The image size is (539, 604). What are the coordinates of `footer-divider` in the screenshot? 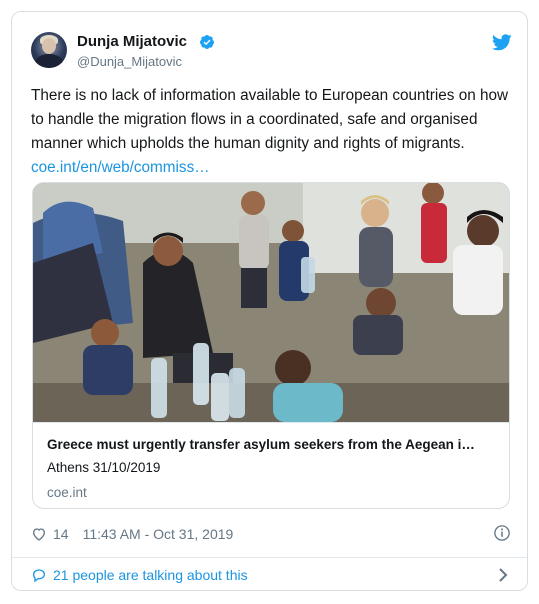 It's located at (269, 557).